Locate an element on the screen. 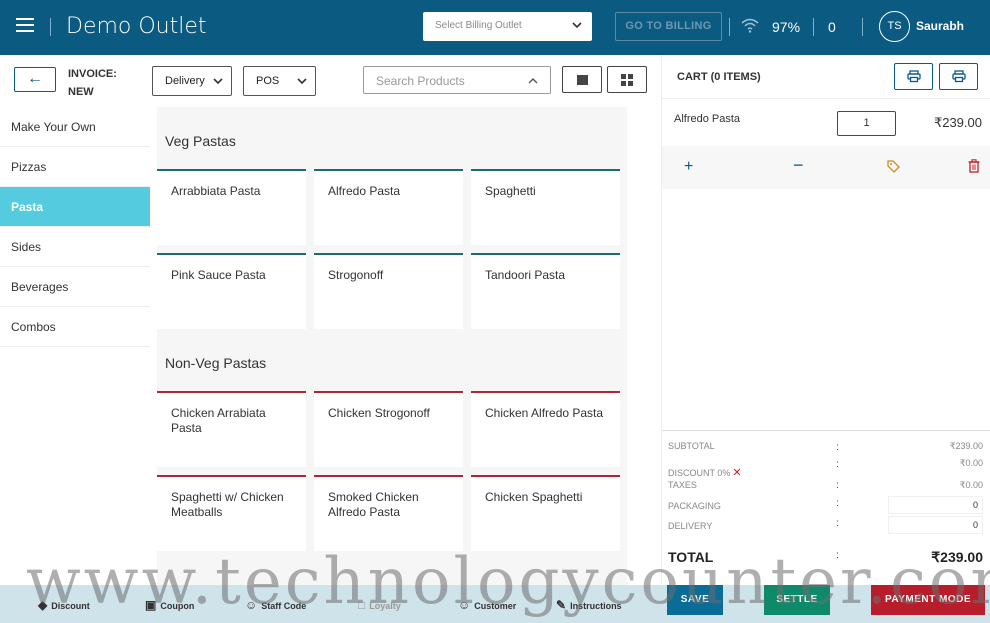 This screenshot has height=623, width=990. product-card: Spaghetti is located at coordinates (545, 207).